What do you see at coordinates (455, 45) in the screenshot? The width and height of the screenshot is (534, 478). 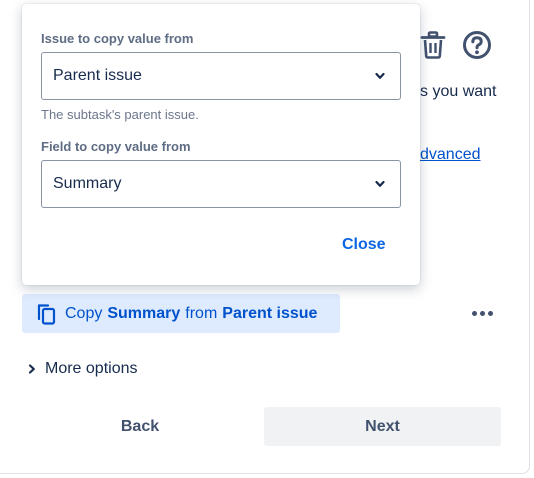 I see `header-actions` at bounding box center [455, 45].